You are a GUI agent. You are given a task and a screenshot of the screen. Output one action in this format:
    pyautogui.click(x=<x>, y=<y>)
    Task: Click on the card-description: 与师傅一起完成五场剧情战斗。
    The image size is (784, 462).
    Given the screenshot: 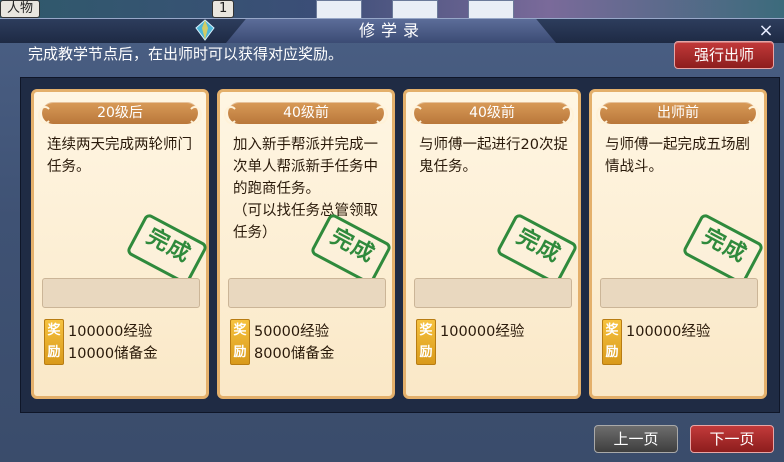 What is the action you would take?
    pyautogui.click(x=677, y=156)
    